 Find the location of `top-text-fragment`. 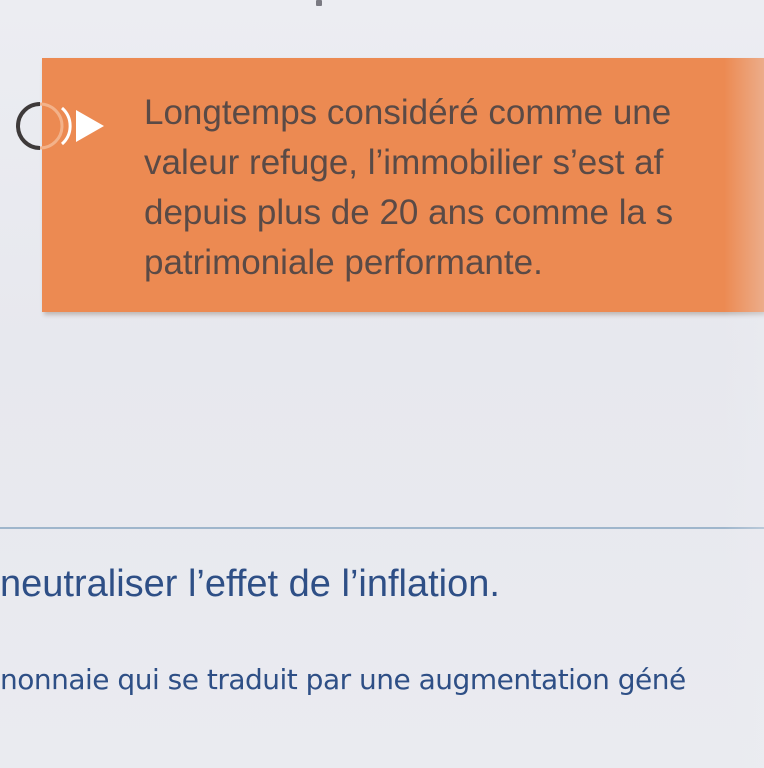

top-text-fragment is located at coordinates (319, 3).